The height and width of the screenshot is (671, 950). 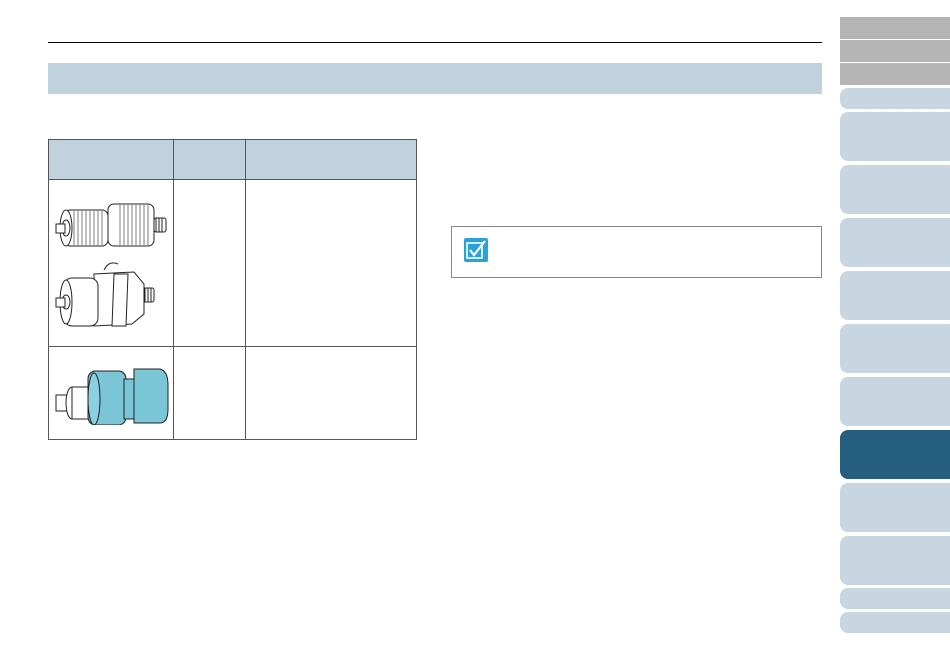 What do you see at coordinates (435, 78) in the screenshot?
I see `section-title-bar` at bounding box center [435, 78].